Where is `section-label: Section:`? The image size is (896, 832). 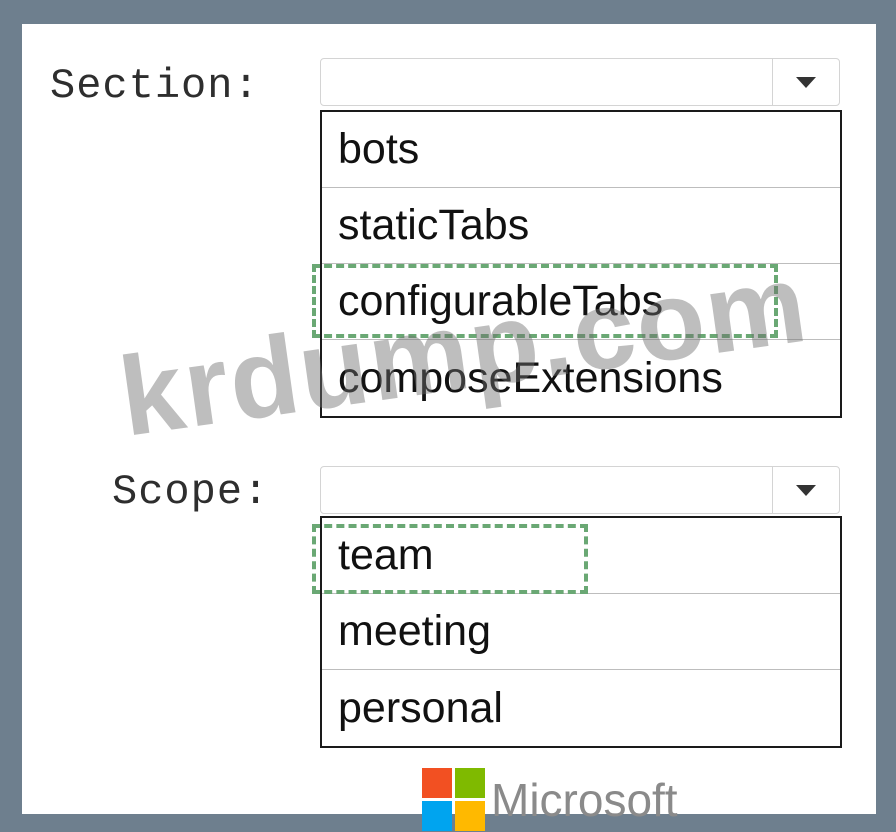
section-label: Section: is located at coordinates (155, 86).